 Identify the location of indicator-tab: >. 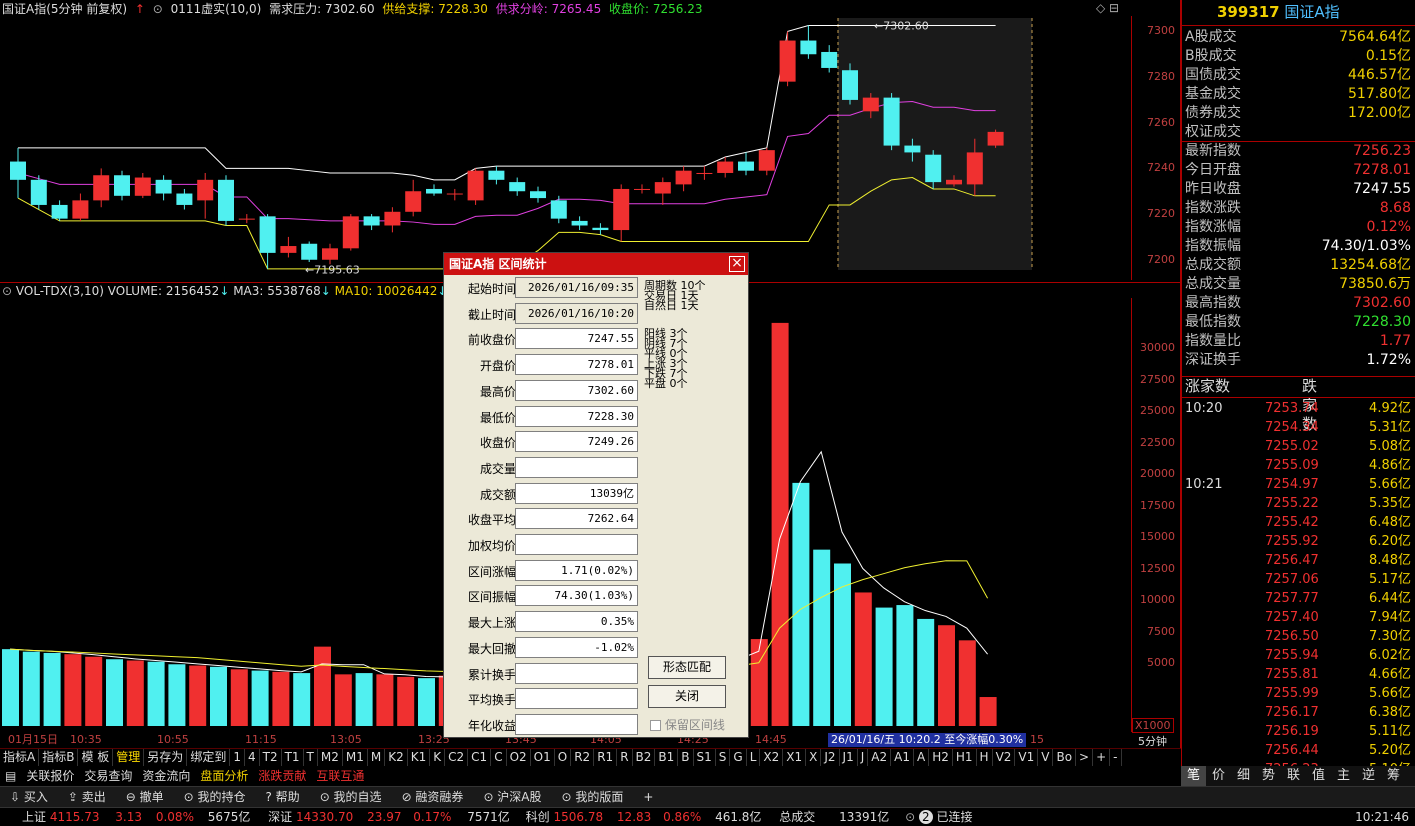
(1085, 757).